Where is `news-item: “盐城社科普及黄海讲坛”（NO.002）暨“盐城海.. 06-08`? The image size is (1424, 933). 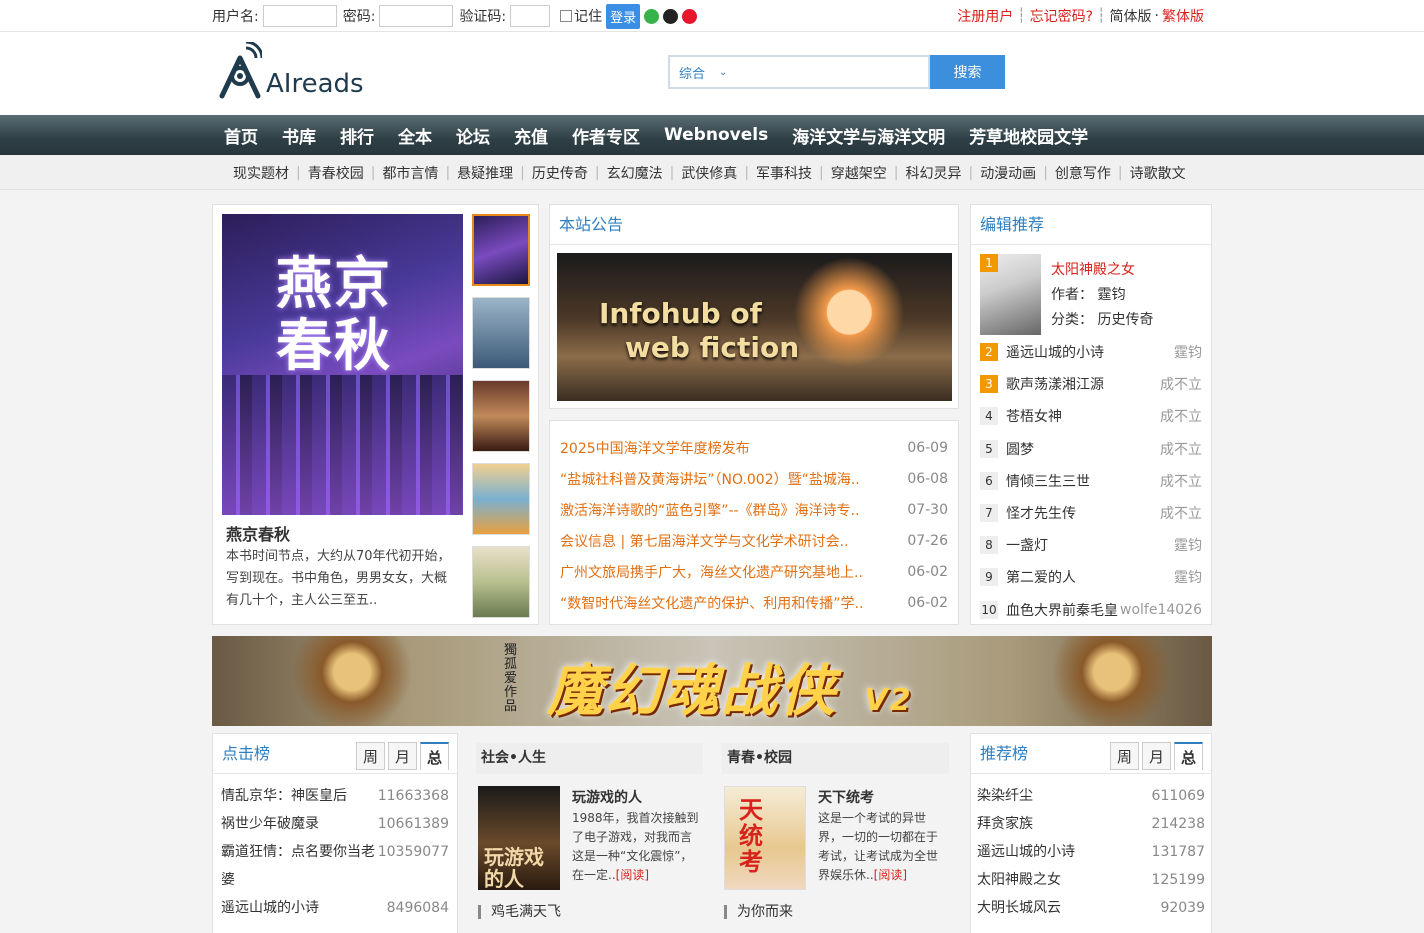 news-item: “盐城社科普及黄海讲坛”（NO.002）暨“盐城海.. 06-08 is located at coordinates (754, 478).